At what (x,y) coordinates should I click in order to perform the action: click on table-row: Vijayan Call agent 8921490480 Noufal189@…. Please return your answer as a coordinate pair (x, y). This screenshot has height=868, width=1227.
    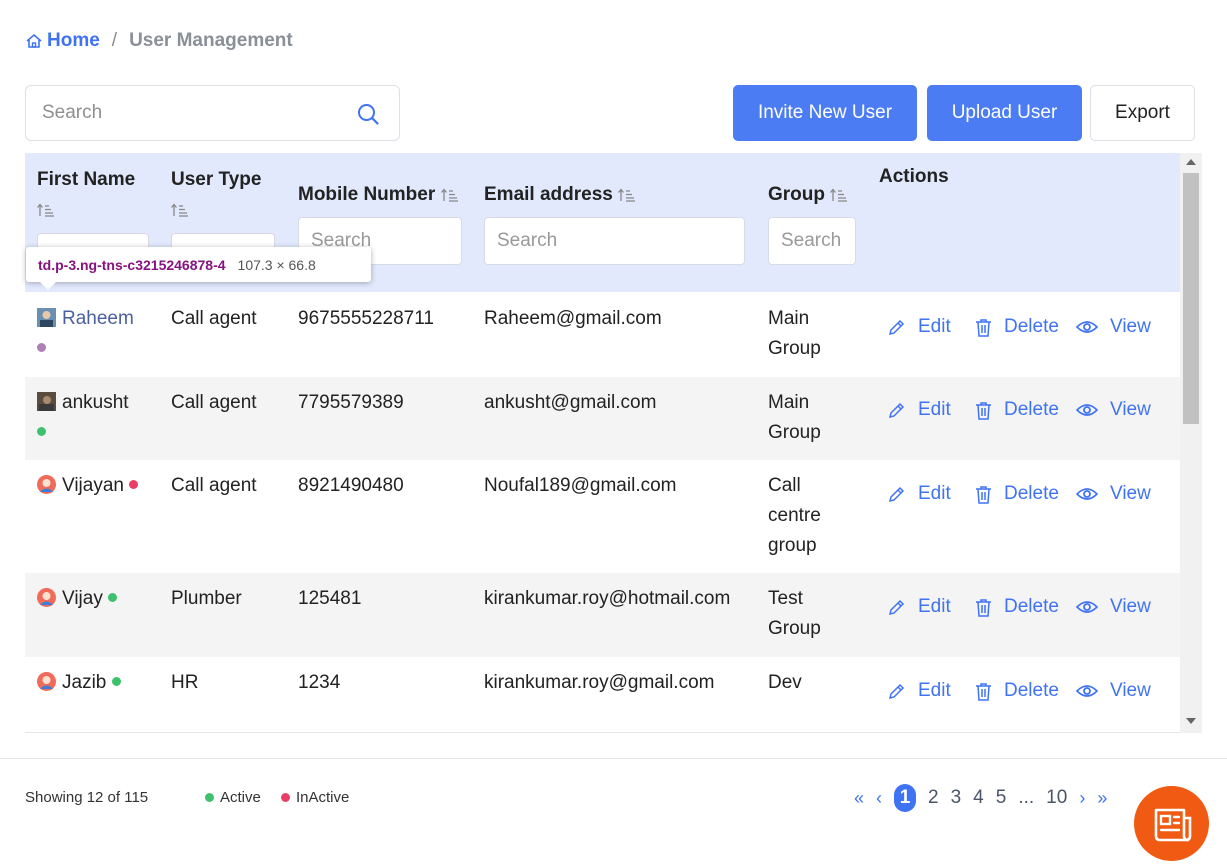
    Looking at the image, I should click on (602, 516).